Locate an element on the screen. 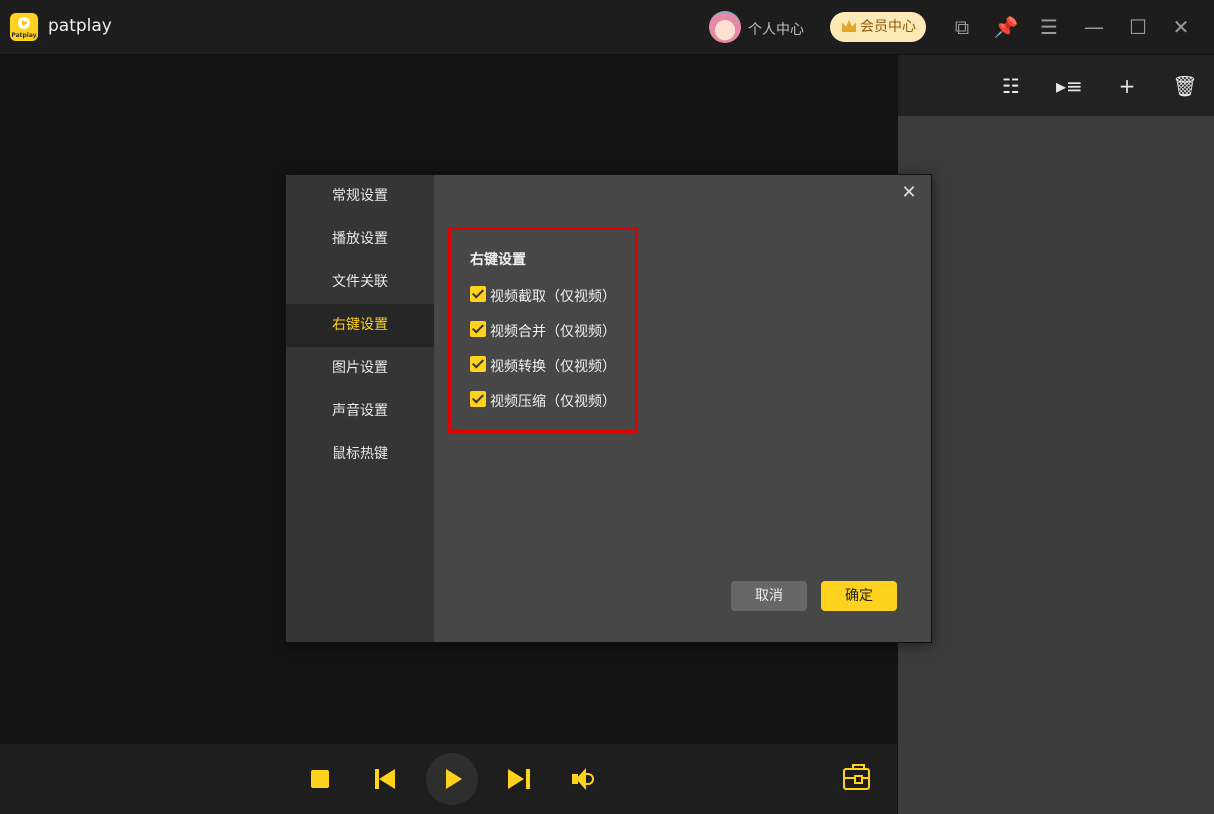 This screenshot has height=814, width=1214. nav-general: 常规设置 is located at coordinates (360, 196).